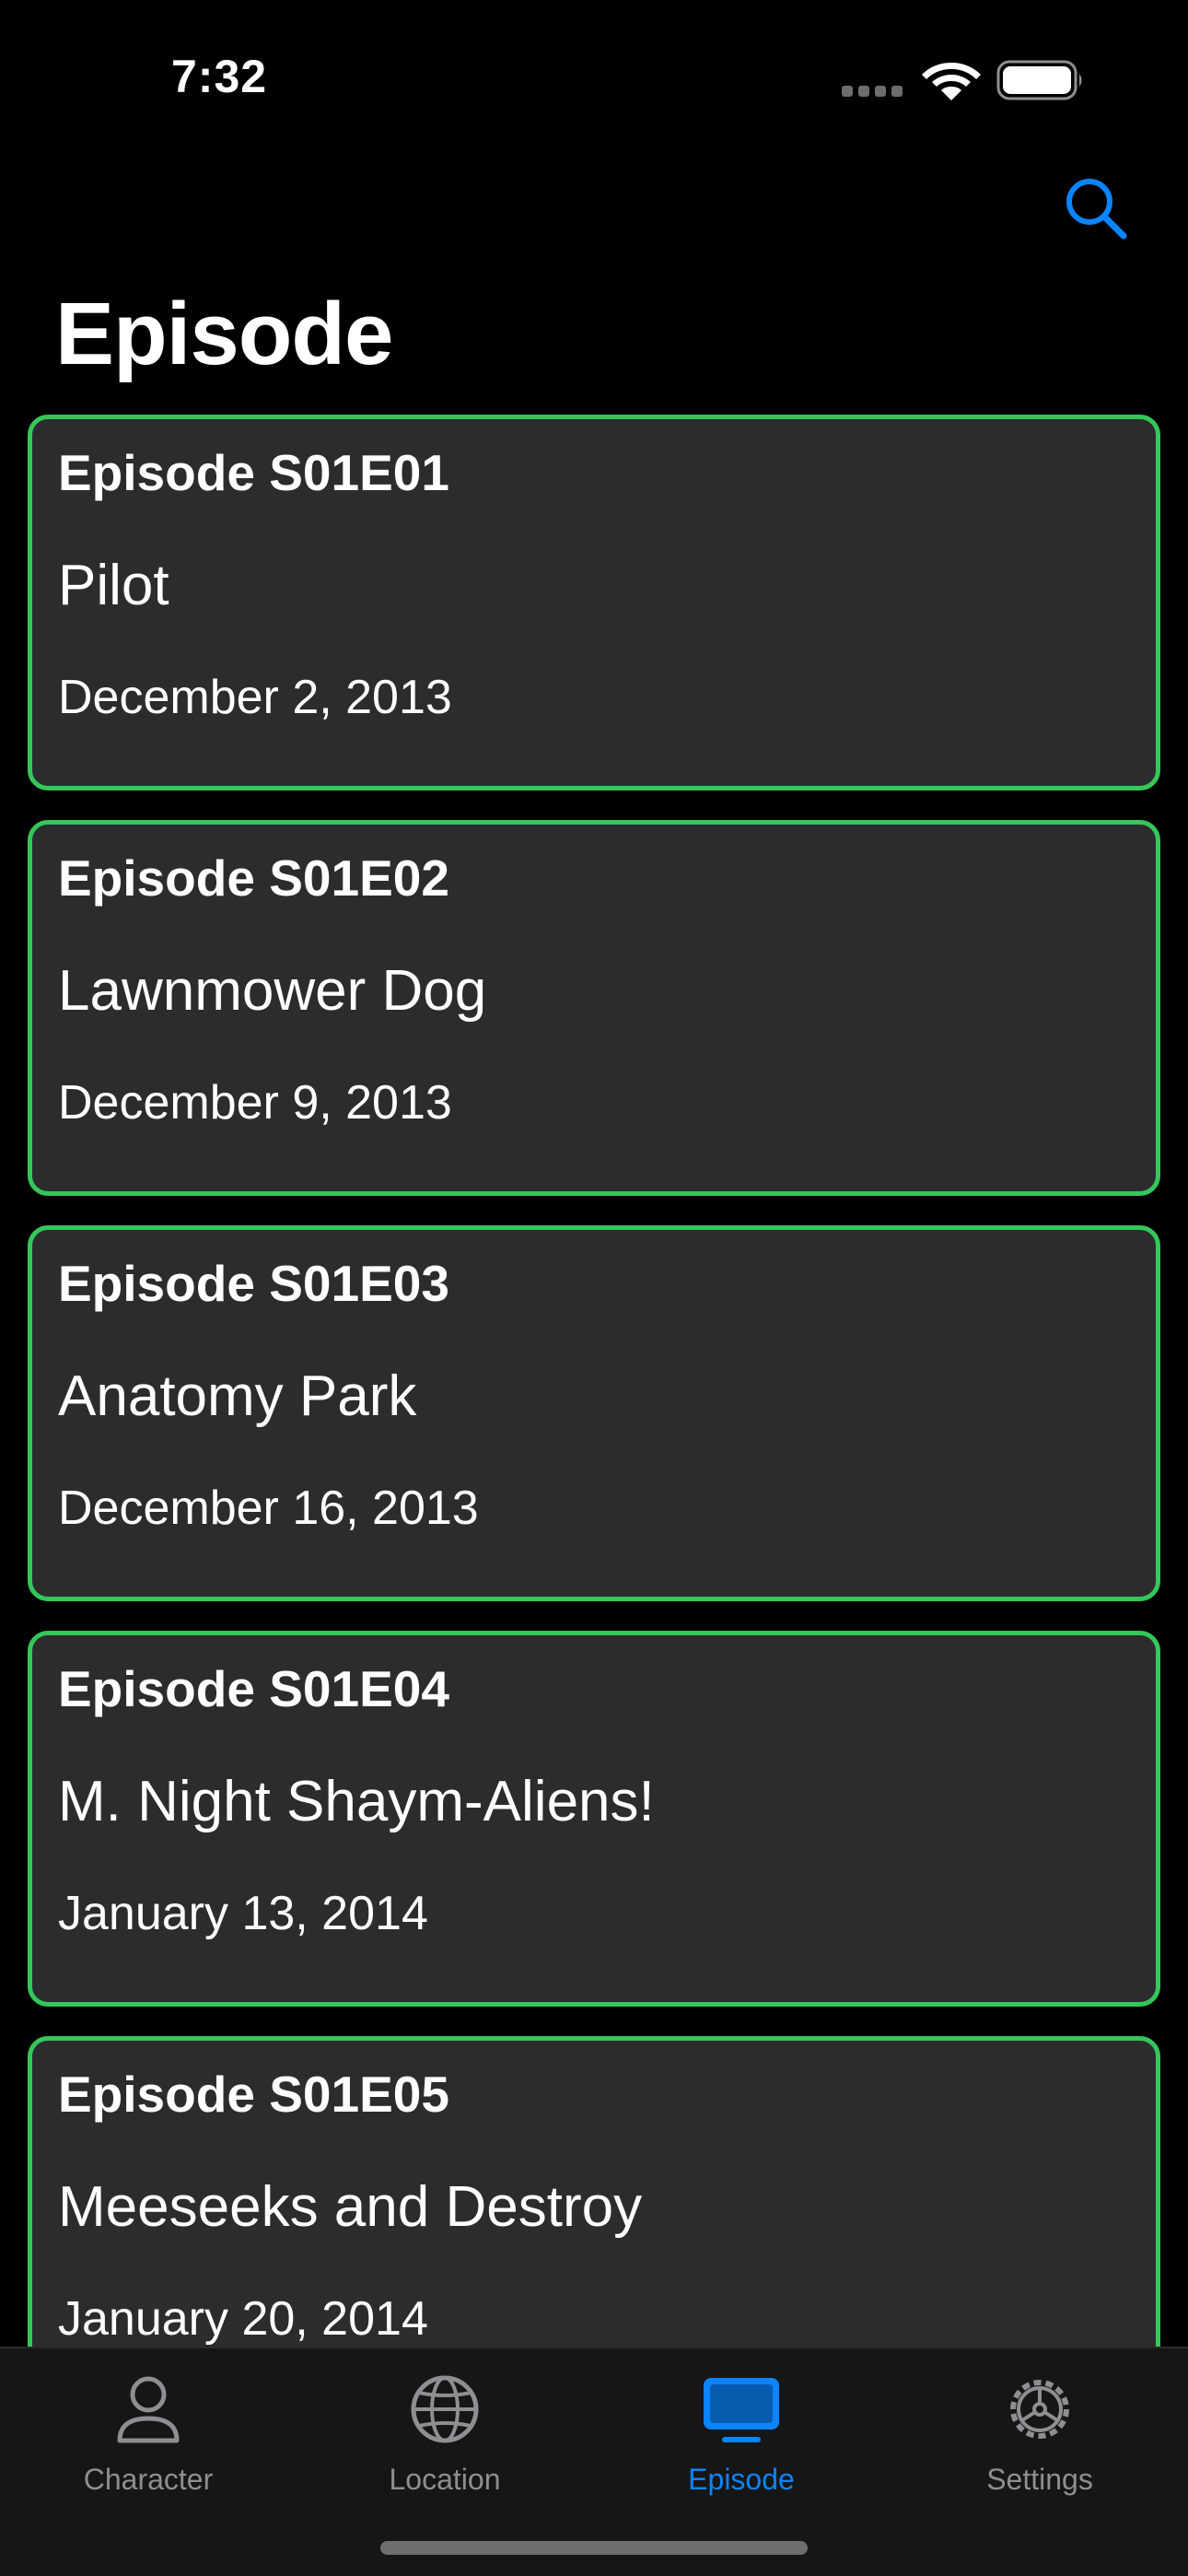  What do you see at coordinates (219, 76) in the screenshot?
I see `status-time: 7:32` at bounding box center [219, 76].